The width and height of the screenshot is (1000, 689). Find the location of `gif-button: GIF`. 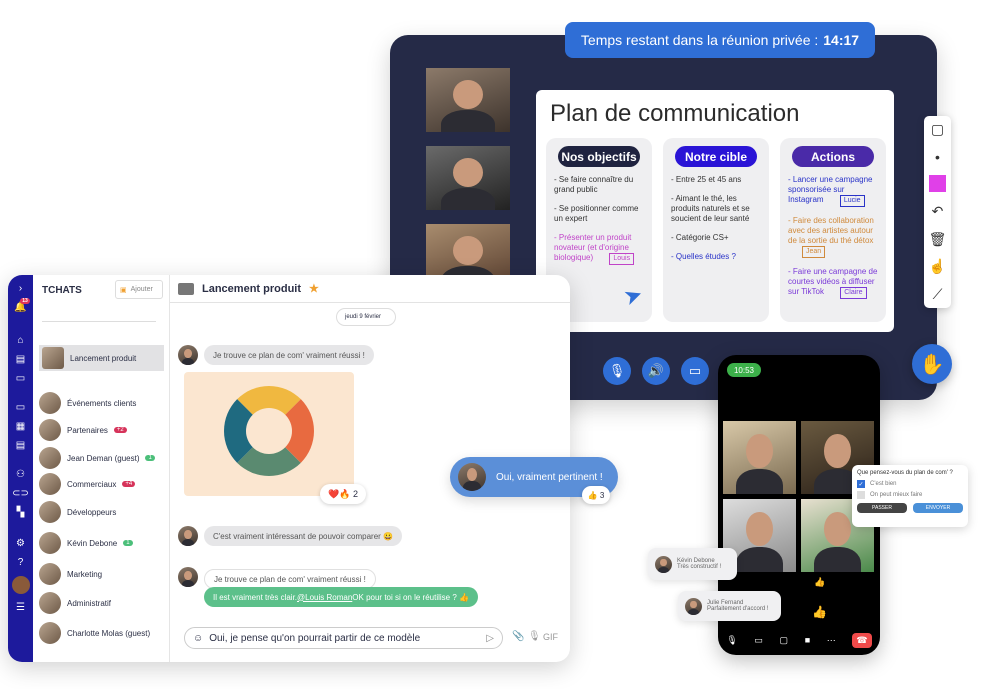

gif-button: GIF is located at coordinates (550, 637).